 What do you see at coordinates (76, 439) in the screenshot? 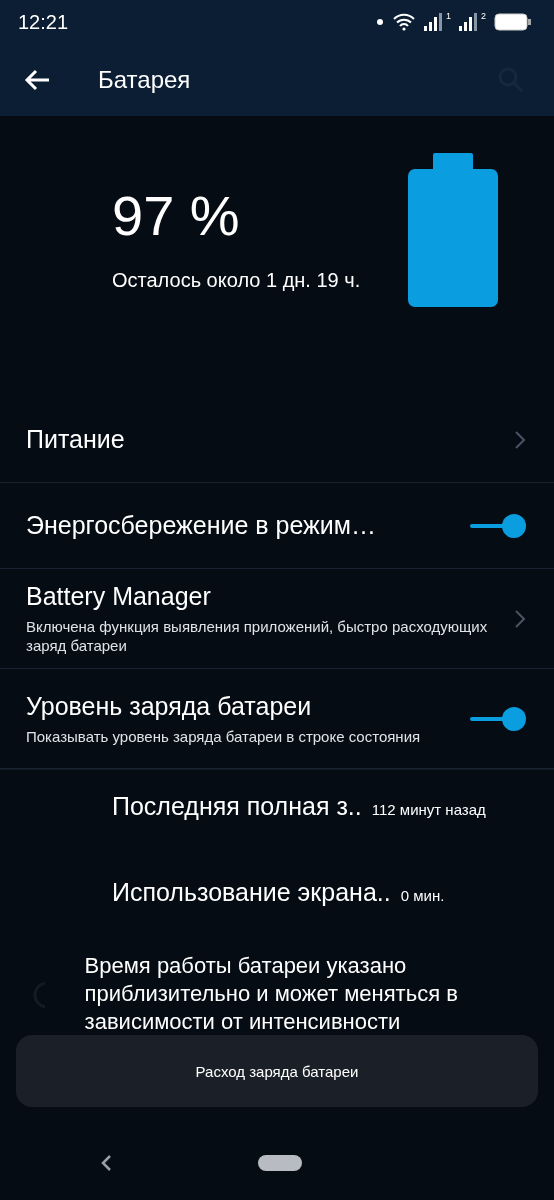
I see `setting-title: Питание` at bounding box center [76, 439].